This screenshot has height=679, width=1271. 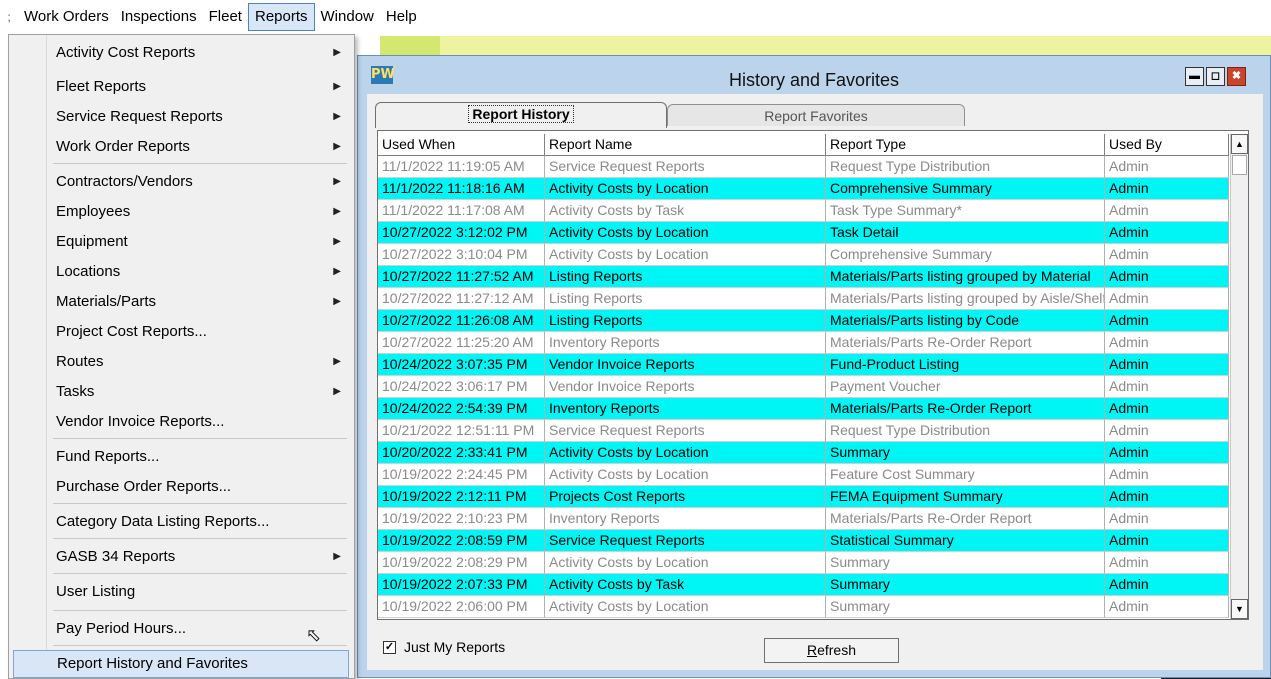 What do you see at coordinates (181, 392) in the screenshot?
I see `menu-item-tasks: Tasks ▶` at bounding box center [181, 392].